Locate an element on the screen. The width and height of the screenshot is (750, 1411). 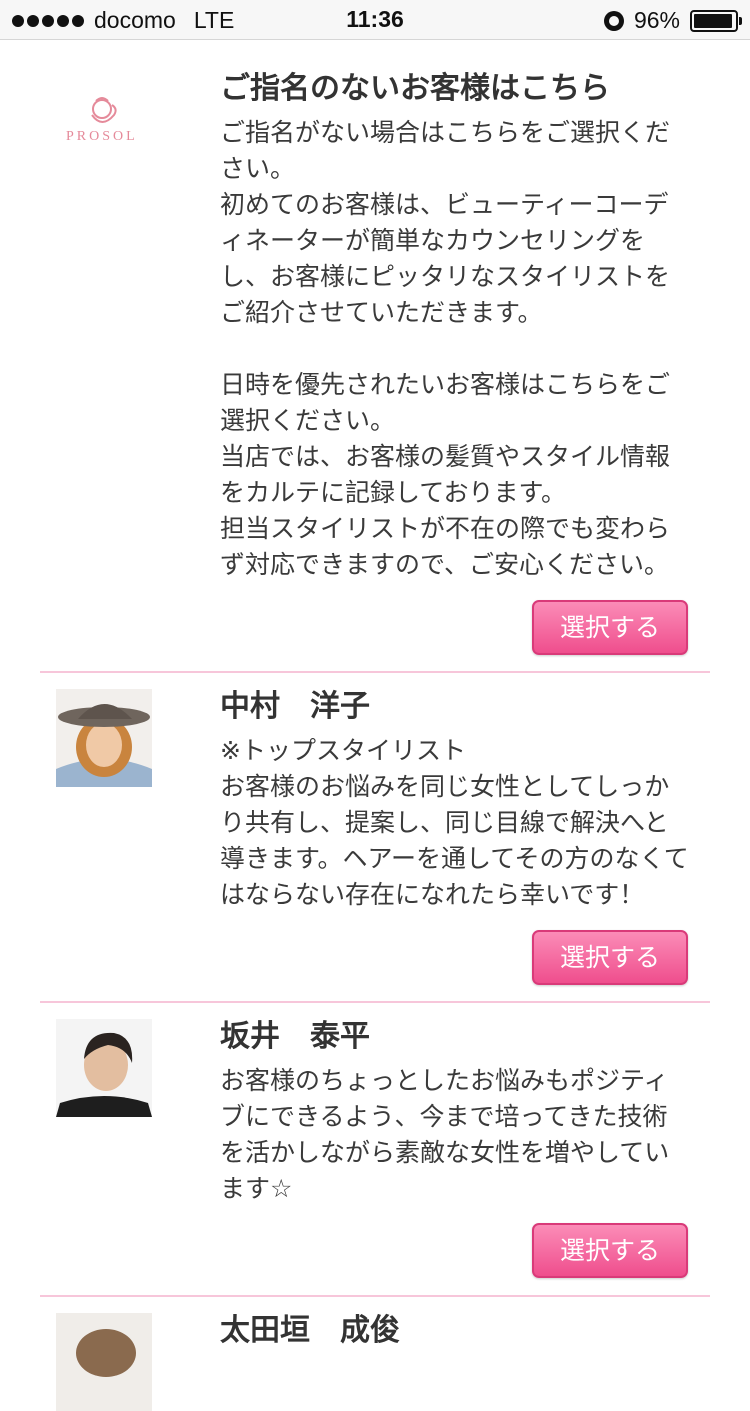
stylist-name: 坂井 泰平 is located at coordinates (295, 1036).